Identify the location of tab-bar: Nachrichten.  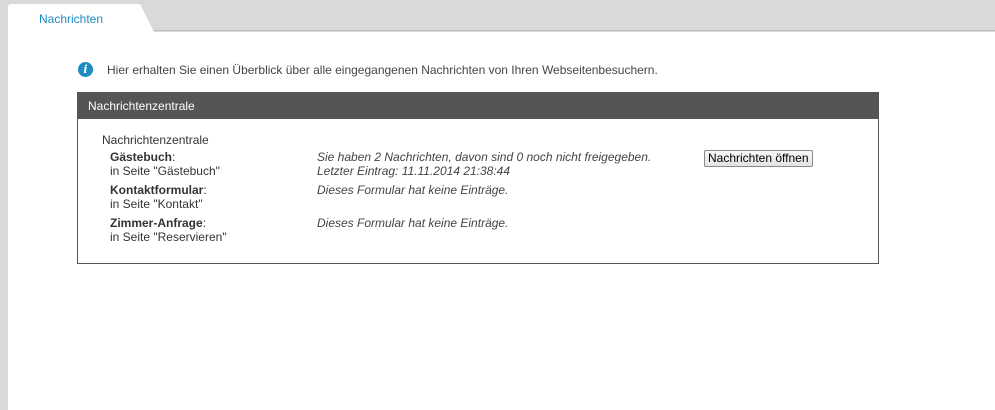
(497, 16).